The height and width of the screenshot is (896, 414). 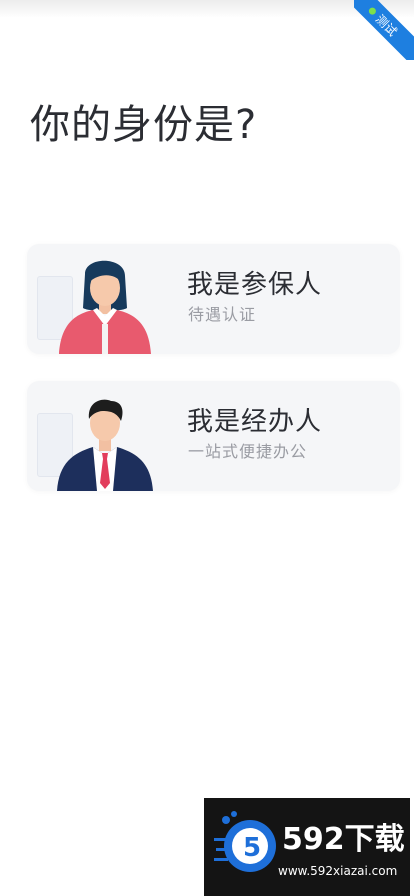 I want to click on page-title: 你的身份是?, so click(x=144, y=125).